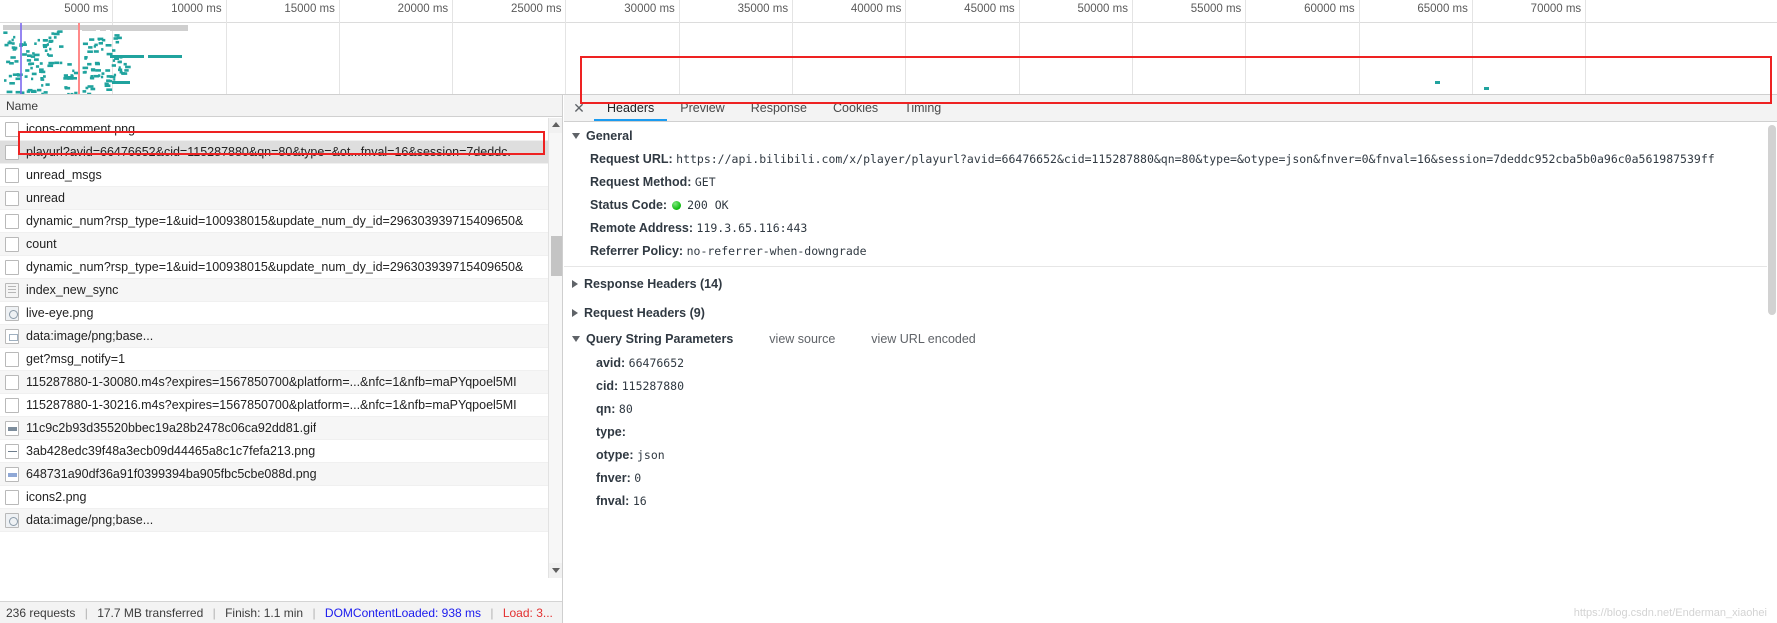 This screenshot has height=623, width=1777. I want to click on overview-tick-label: 70000 ms, so click(1556, 9).